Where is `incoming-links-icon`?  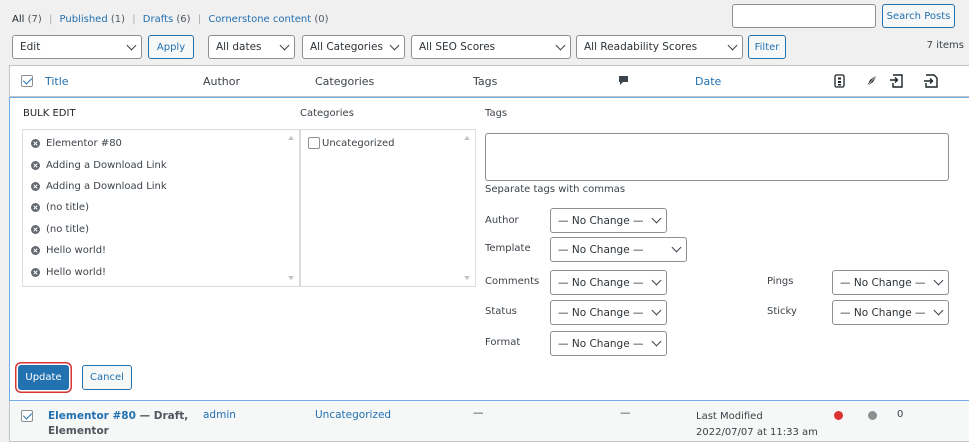 incoming-links-icon is located at coordinates (931, 82).